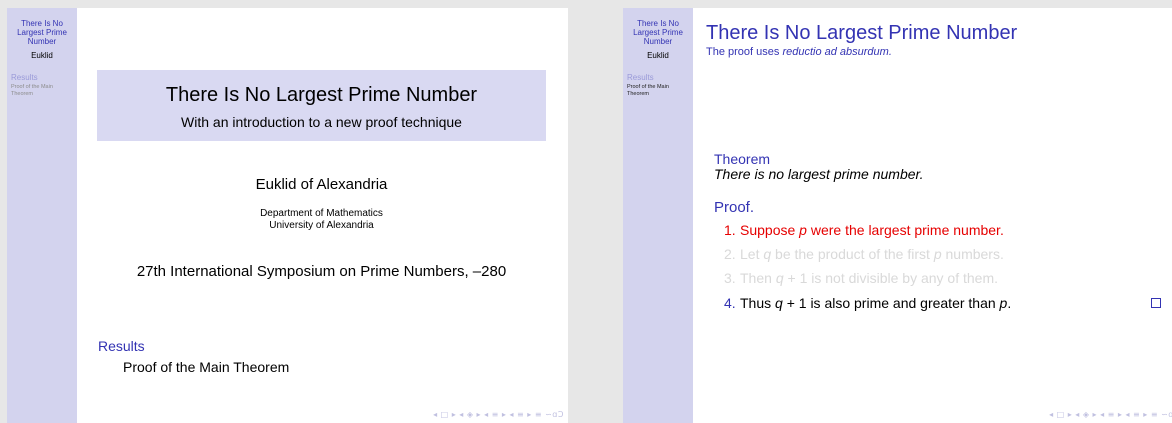 This screenshot has width=1172, height=423. I want to click on qed-square-icon, so click(1156, 303).